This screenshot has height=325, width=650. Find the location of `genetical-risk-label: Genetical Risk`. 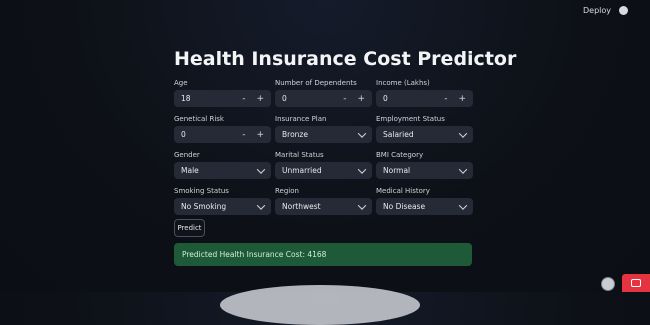

genetical-risk-label: Genetical Risk is located at coordinates (199, 119).